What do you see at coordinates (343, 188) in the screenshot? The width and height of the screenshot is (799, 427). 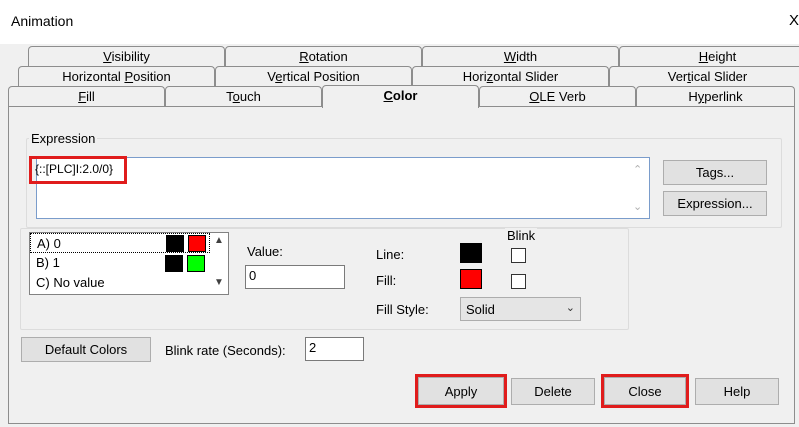 I see `expression-input: ⌃ ⌄` at bounding box center [343, 188].